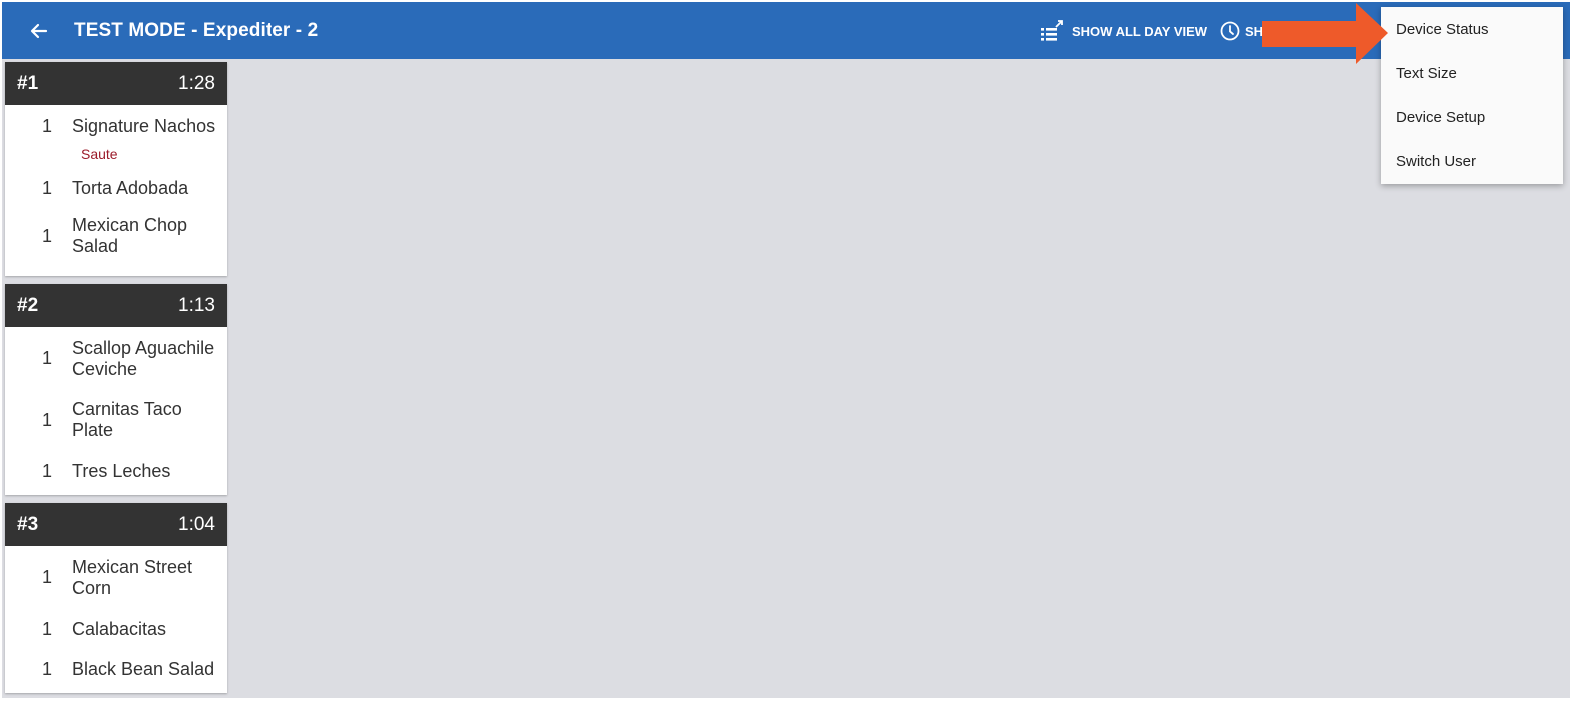  I want to click on show-all-day-view-label: SHOW ALL DAY VIEW, so click(1140, 31).